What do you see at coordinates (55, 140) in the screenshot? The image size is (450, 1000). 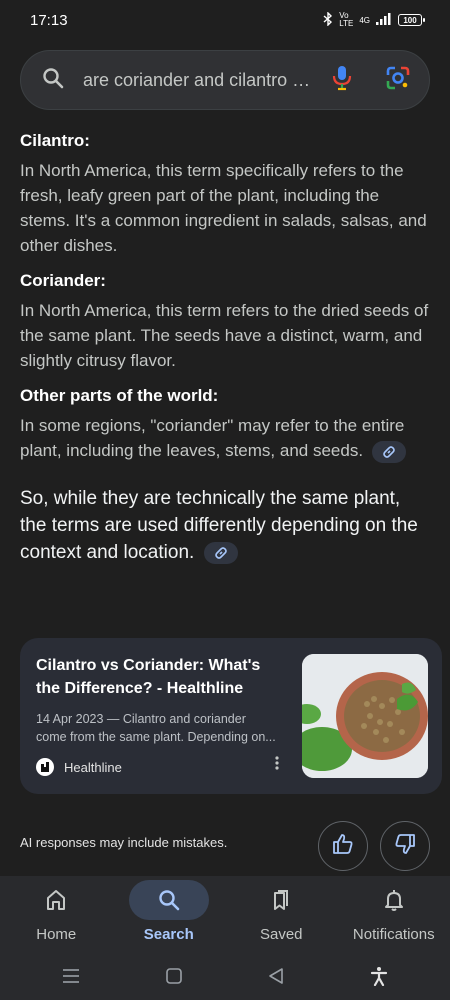 I see `section-heading: Cilantro:` at bounding box center [55, 140].